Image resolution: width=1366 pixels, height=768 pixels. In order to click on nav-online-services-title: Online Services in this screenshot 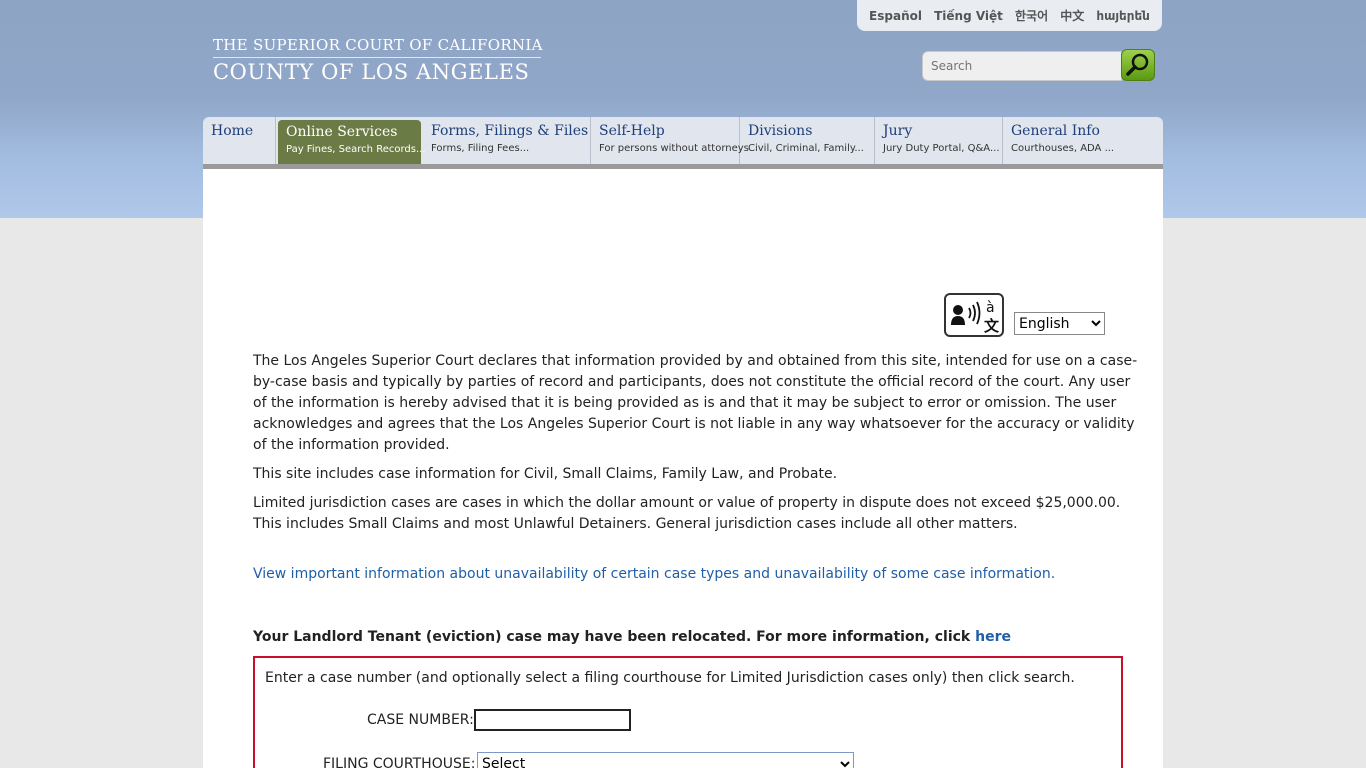, I will do `click(342, 132)`.